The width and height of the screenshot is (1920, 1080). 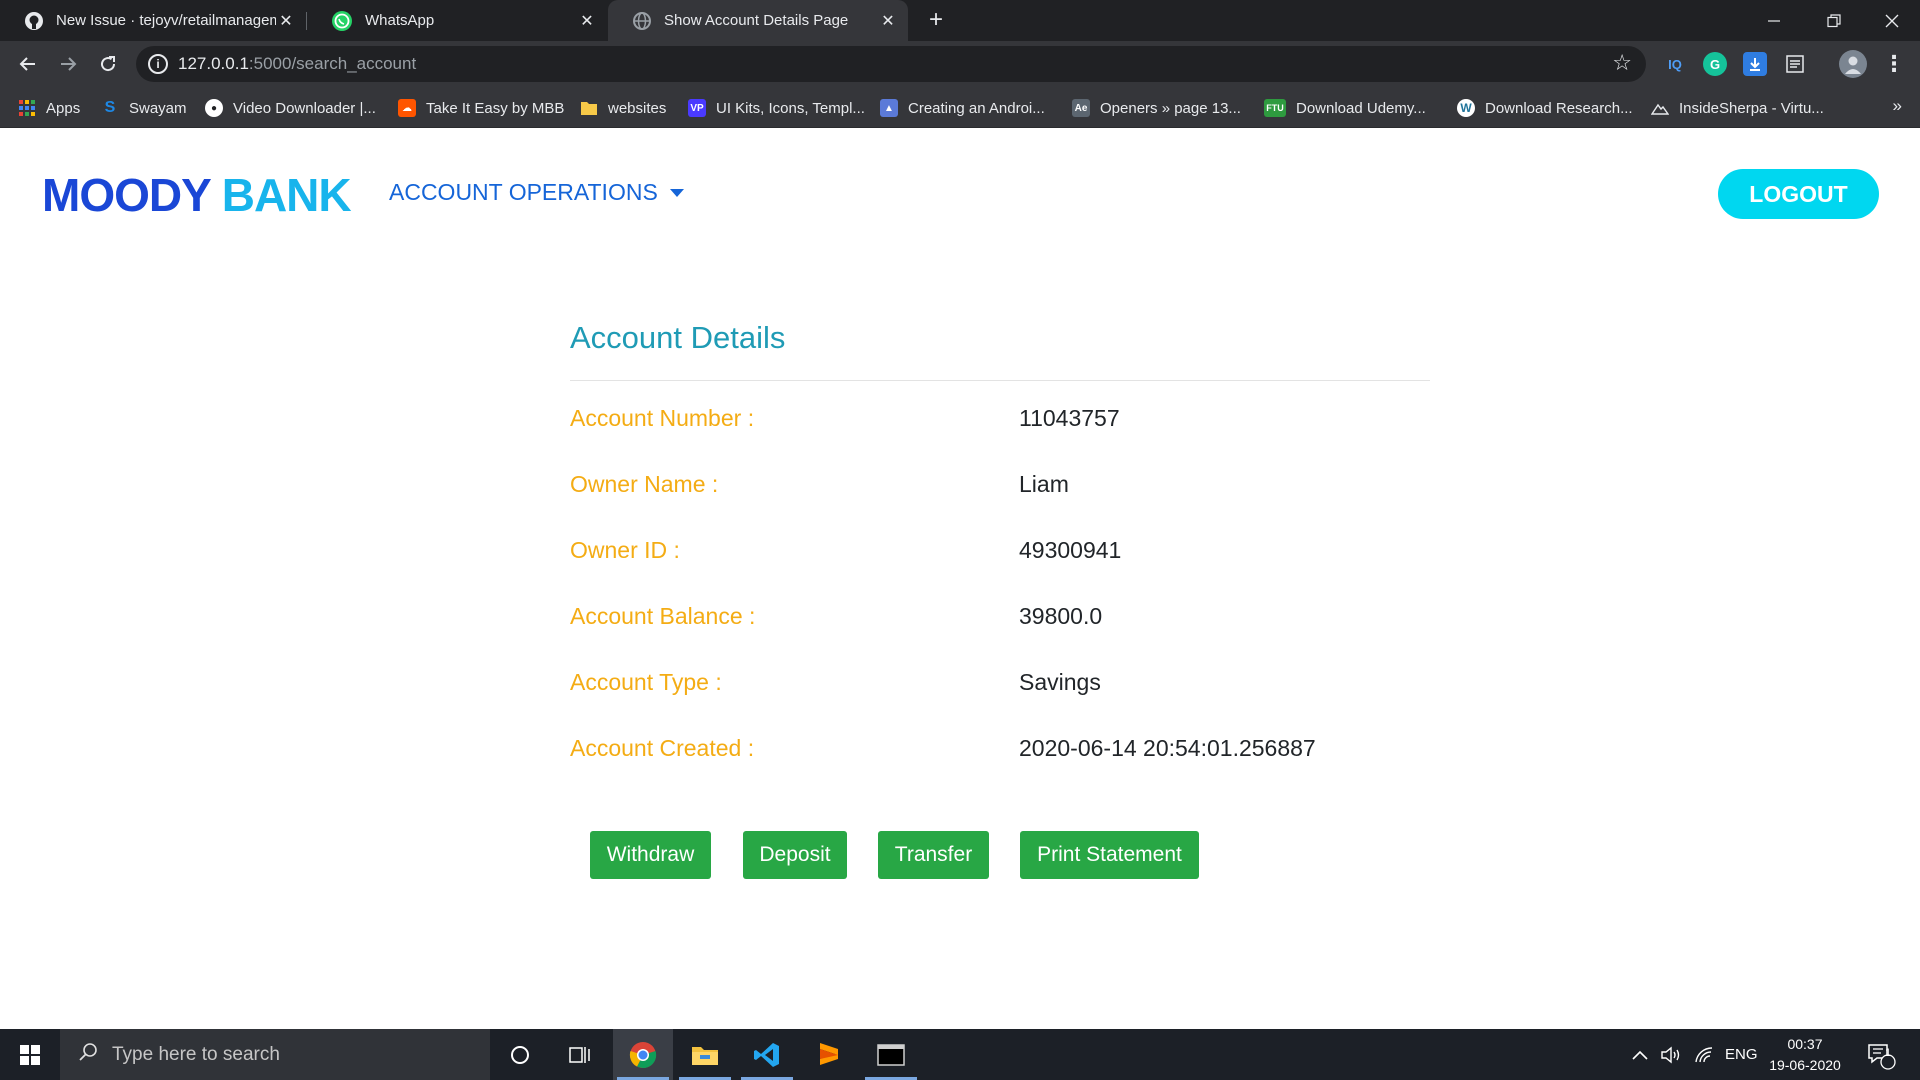 I want to click on browser-toolbar: i 127.0.0.1:5000/search_account ☆ IQ G ⋮, so click(x=960, y=64).